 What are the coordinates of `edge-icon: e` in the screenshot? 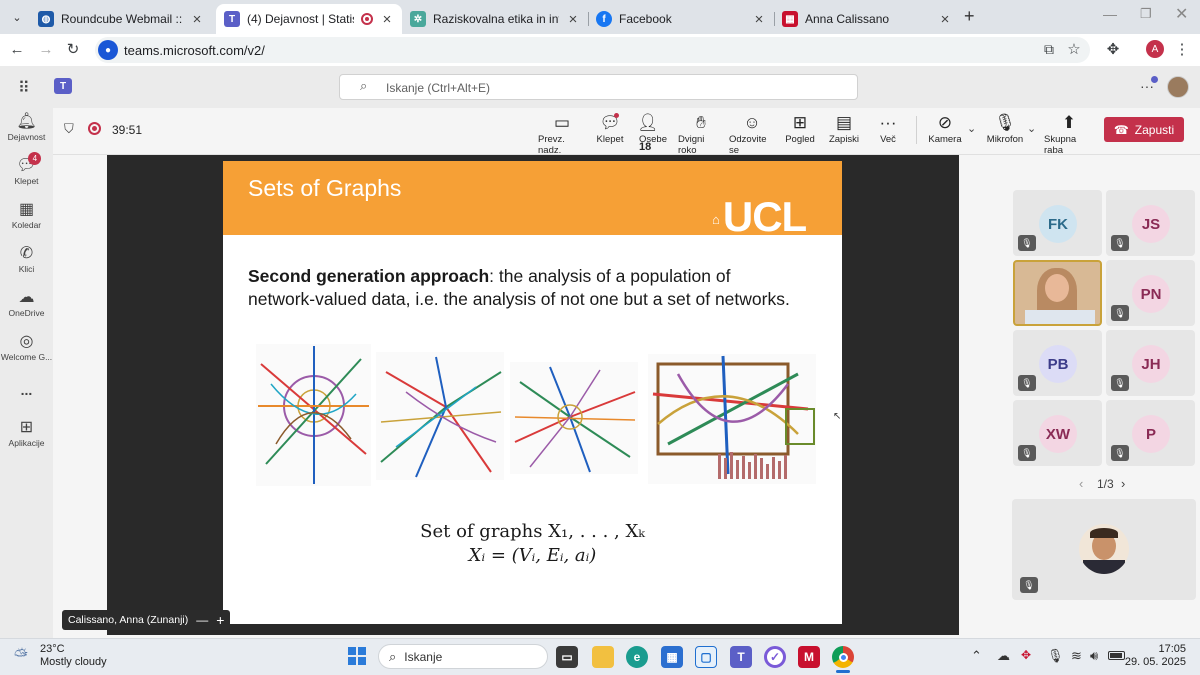 It's located at (637, 657).